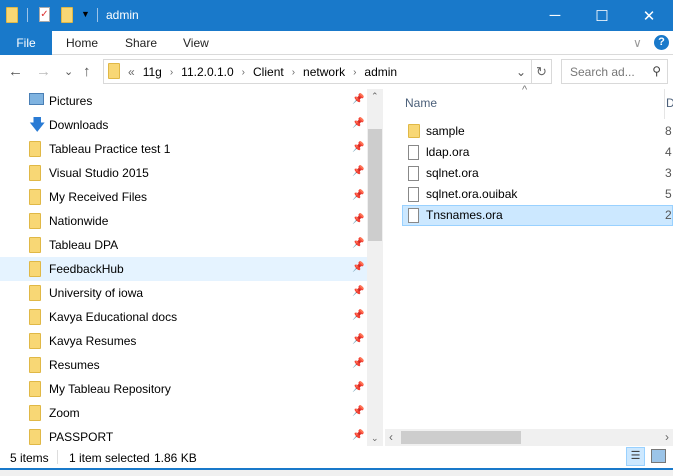 This screenshot has width=673, height=476. Describe the element at coordinates (196, 43) in the screenshot. I see `tab-view: View` at that location.